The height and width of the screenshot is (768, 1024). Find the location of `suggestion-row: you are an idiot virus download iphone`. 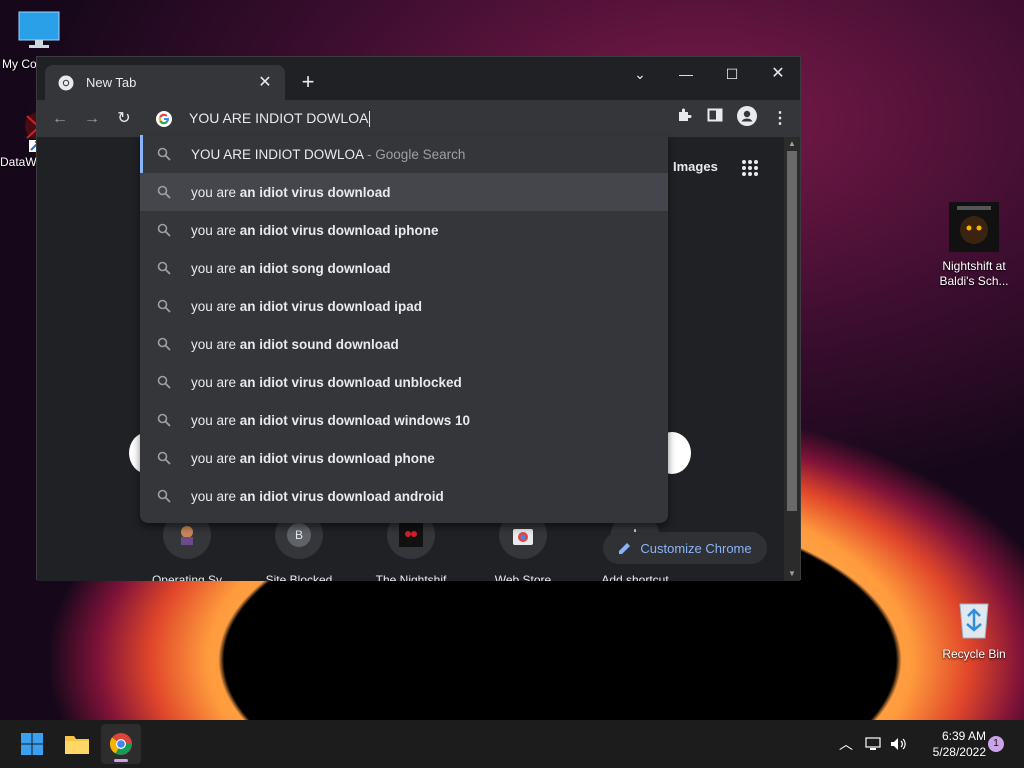

suggestion-row: you are an idiot virus download iphone is located at coordinates (404, 230).